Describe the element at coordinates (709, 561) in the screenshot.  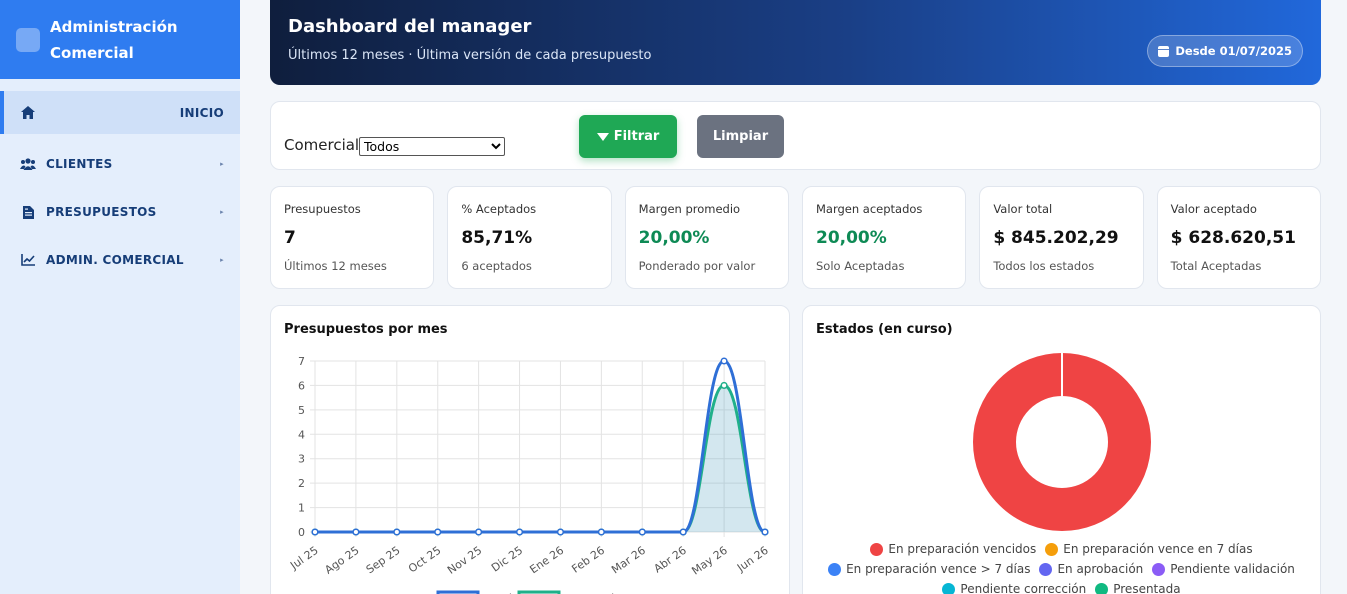
I see `x-tick-label: May 26` at that location.